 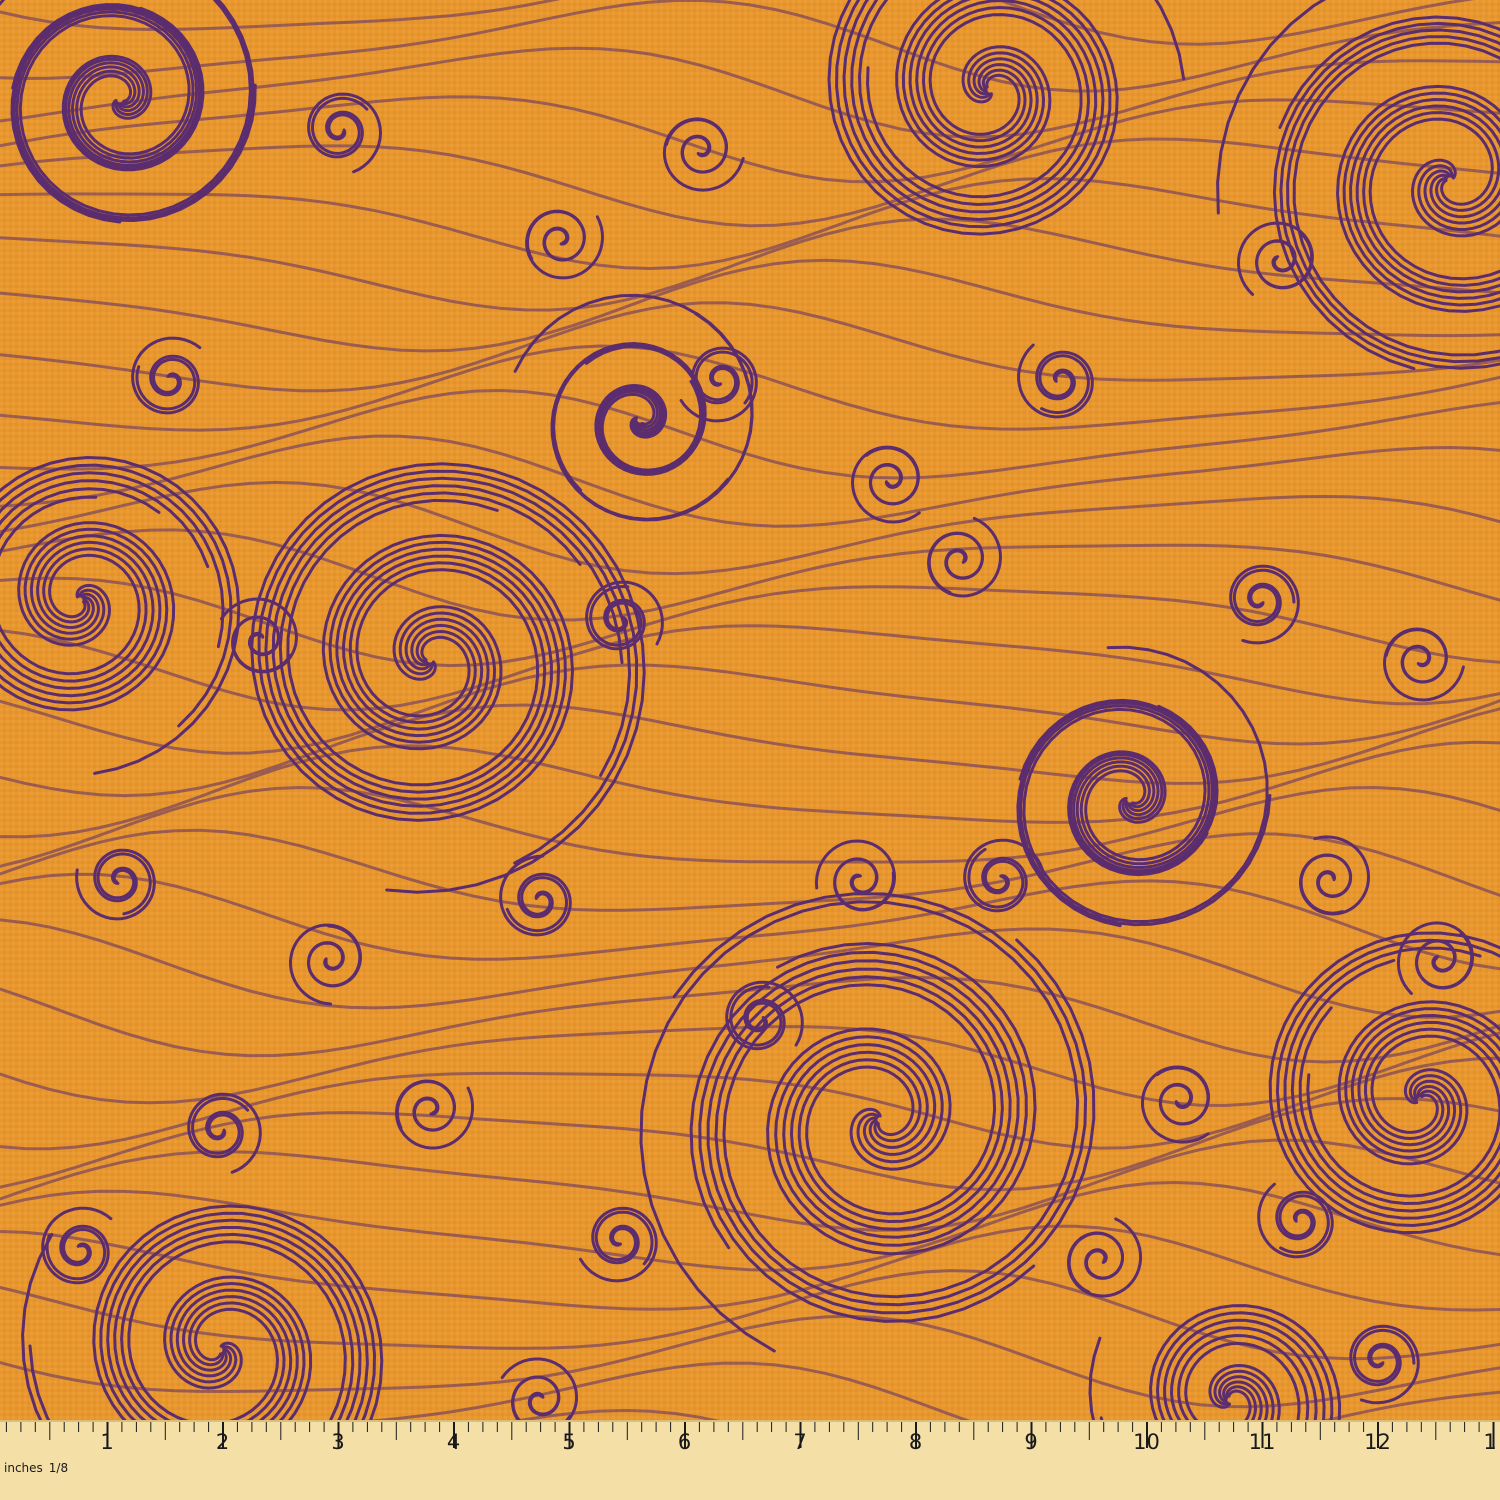 What do you see at coordinates (23, 1468) in the screenshot?
I see `ruler-unit: inches` at bounding box center [23, 1468].